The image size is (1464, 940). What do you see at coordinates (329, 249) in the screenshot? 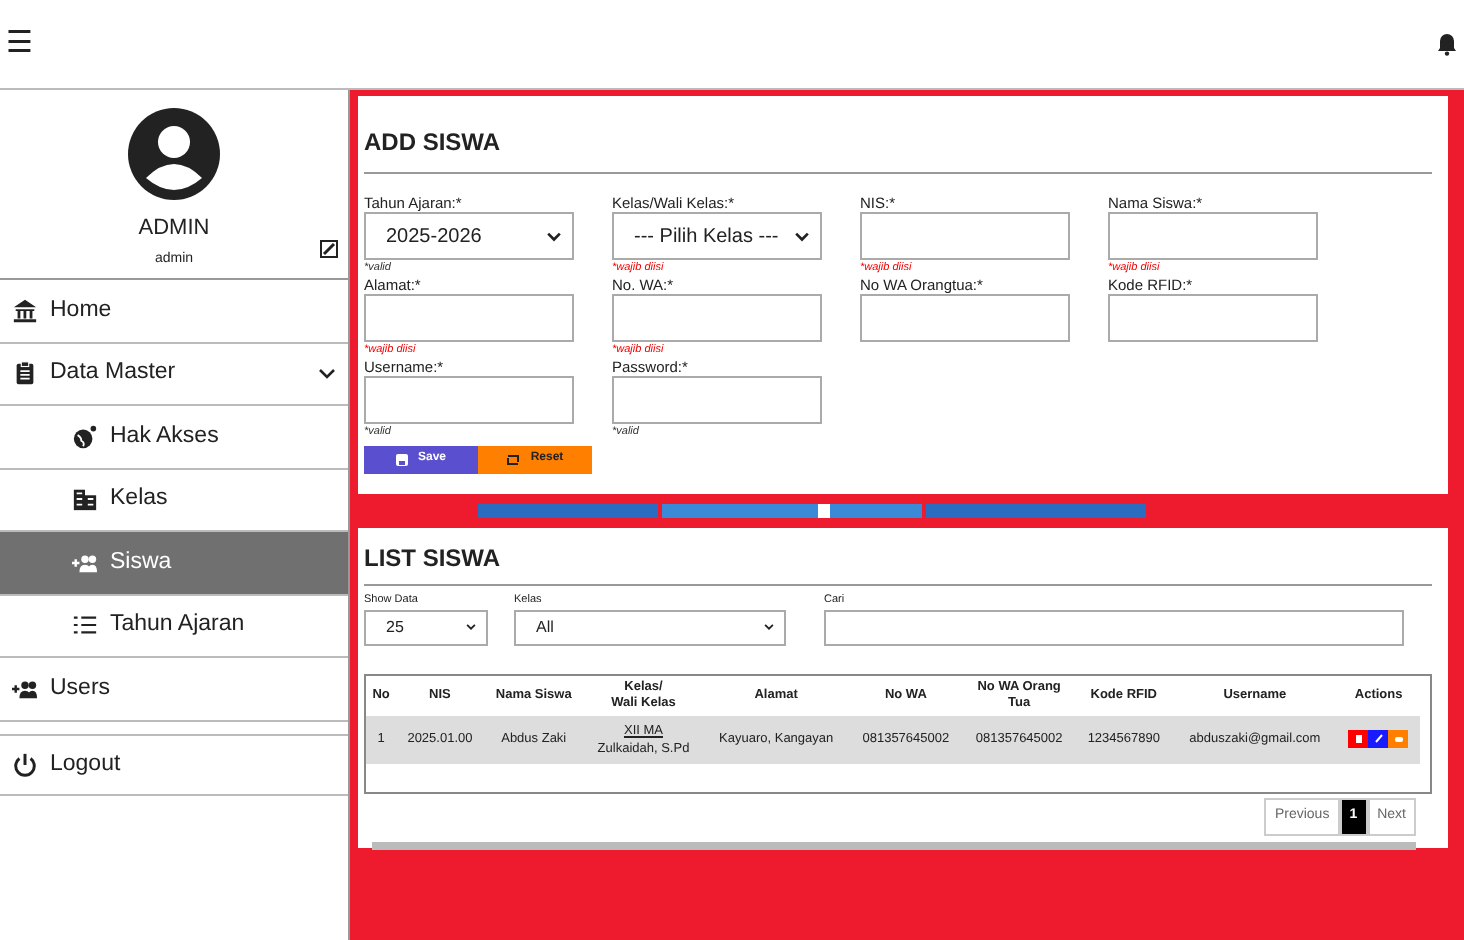
I see `edit-icon` at bounding box center [329, 249].